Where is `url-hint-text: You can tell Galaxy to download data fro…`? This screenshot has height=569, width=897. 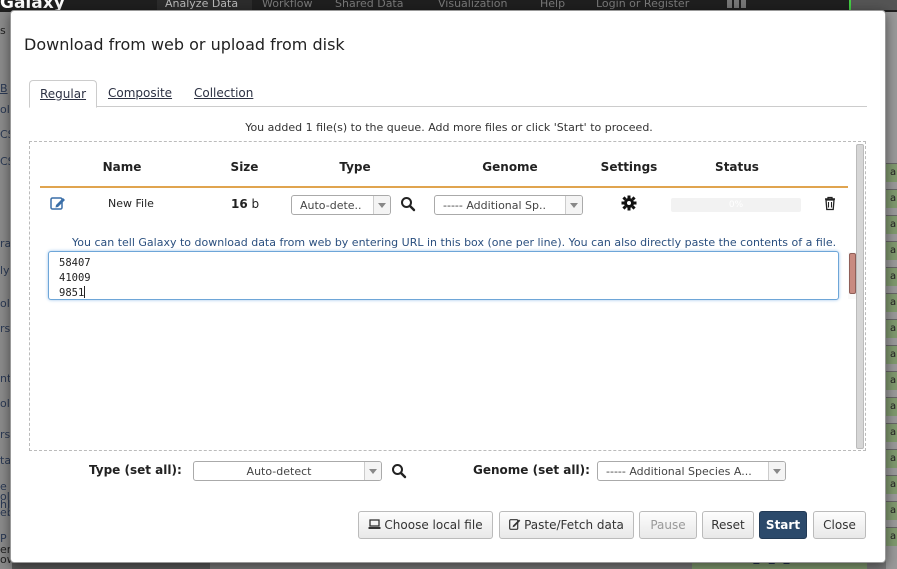
url-hint-text: You can tell Galaxy to download data fro… is located at coordinates (454, 242).